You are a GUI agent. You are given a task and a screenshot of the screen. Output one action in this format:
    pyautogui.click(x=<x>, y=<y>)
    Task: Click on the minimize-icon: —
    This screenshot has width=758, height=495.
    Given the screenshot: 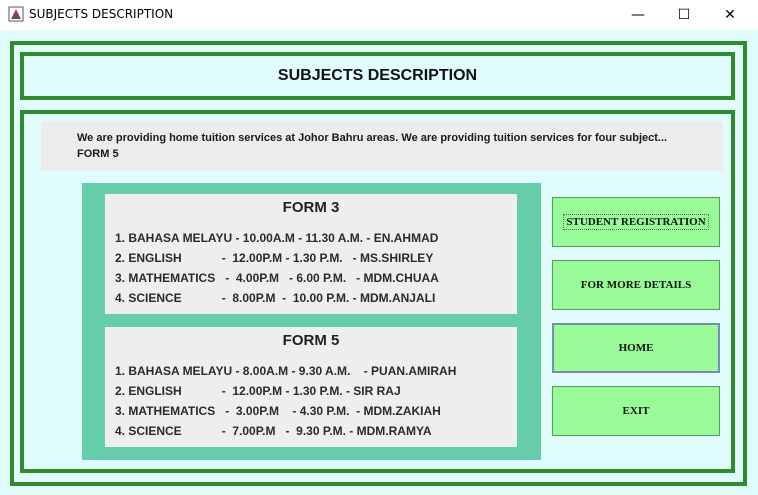 What is the action you would take?
    pyautogui.click(x=638, y=15)
    